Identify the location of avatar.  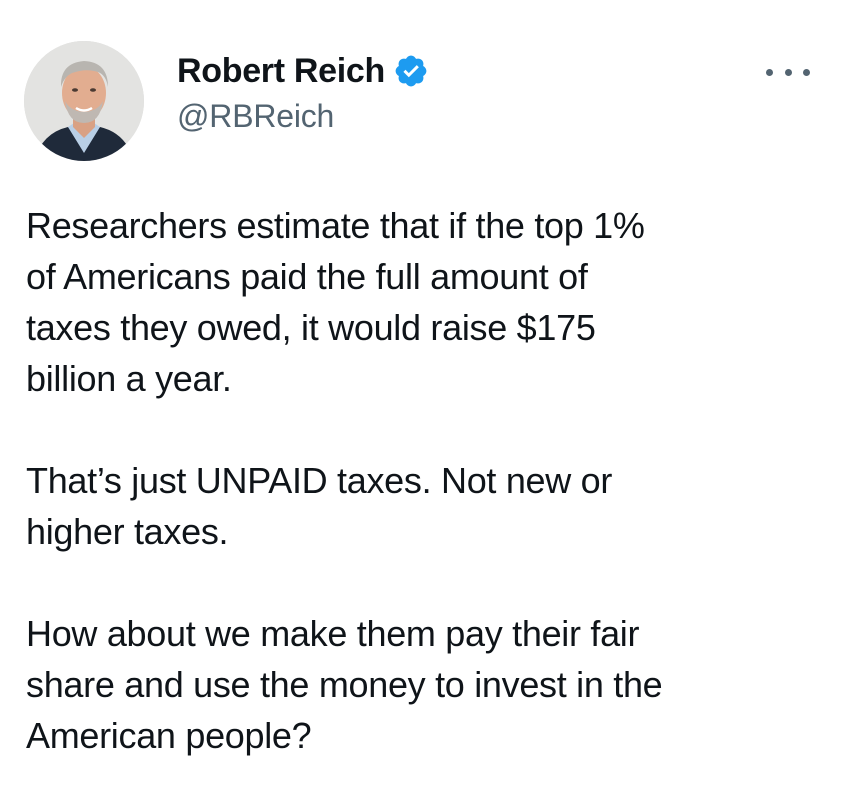
(84, 101).